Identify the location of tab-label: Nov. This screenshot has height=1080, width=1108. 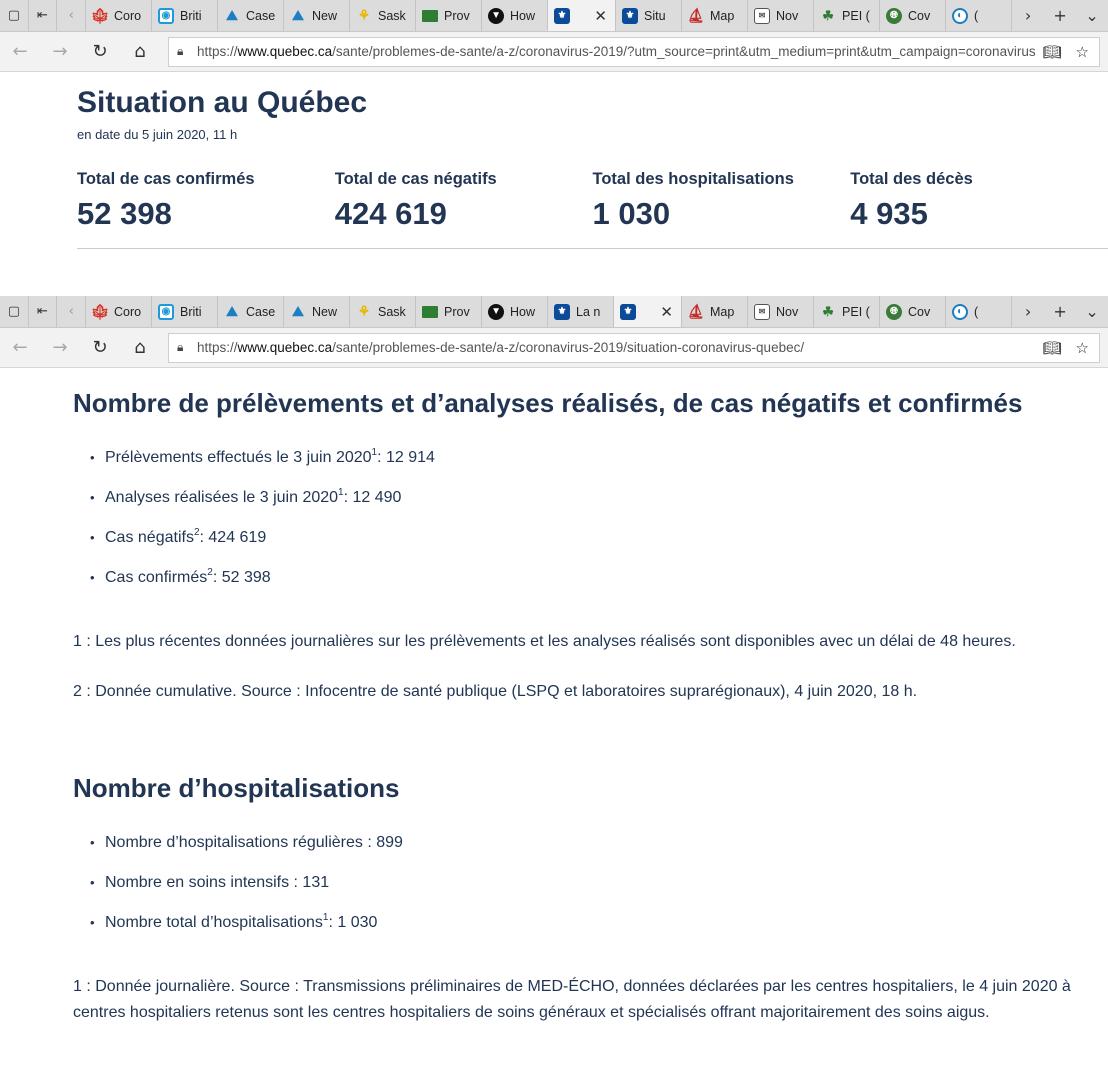
(787, 15).